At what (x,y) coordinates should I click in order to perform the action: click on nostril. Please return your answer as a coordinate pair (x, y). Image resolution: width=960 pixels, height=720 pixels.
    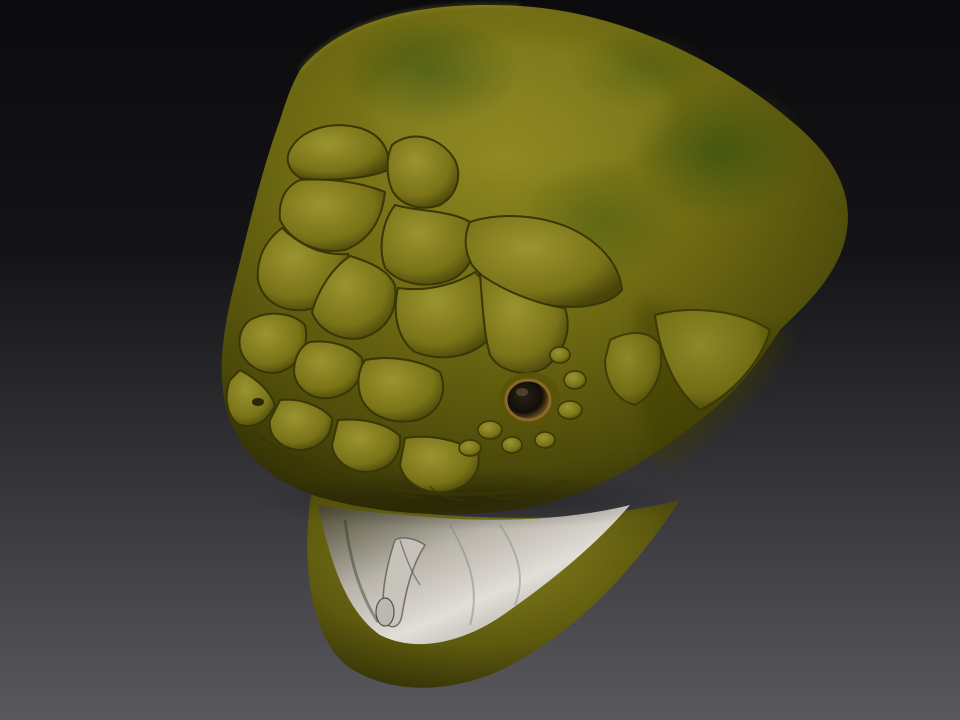
    Looking at the image, I should click on (258, 402).